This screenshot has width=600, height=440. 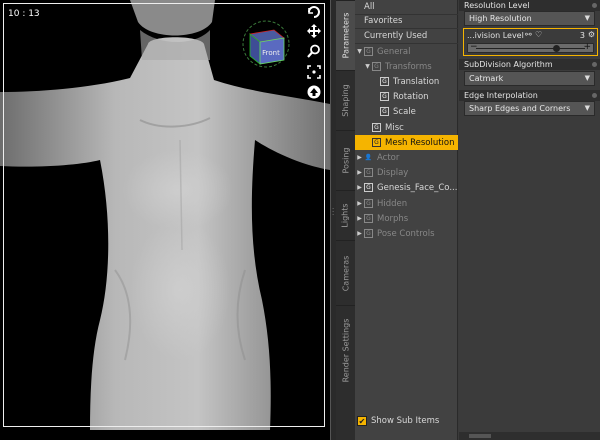 I want to click on tree-node-translation: G Translation, so click(x=406, y=81).